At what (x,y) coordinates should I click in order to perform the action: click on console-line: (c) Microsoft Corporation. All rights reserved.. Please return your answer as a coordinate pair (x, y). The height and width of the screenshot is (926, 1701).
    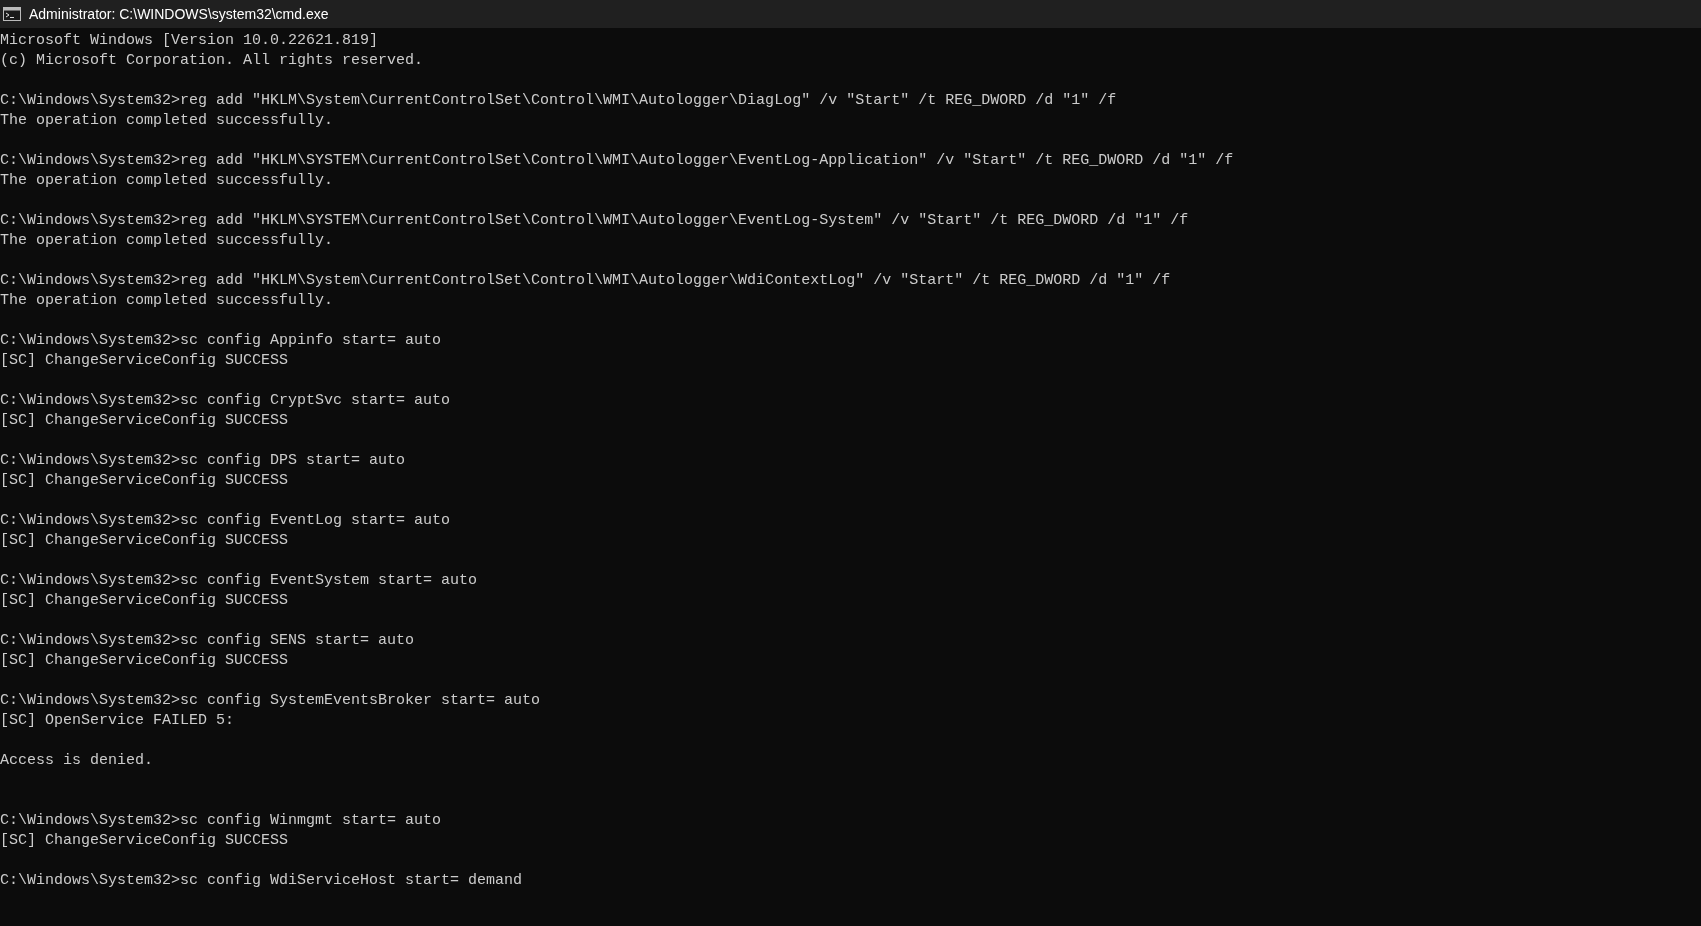
    Looking at the image, I should click on (212, 61).